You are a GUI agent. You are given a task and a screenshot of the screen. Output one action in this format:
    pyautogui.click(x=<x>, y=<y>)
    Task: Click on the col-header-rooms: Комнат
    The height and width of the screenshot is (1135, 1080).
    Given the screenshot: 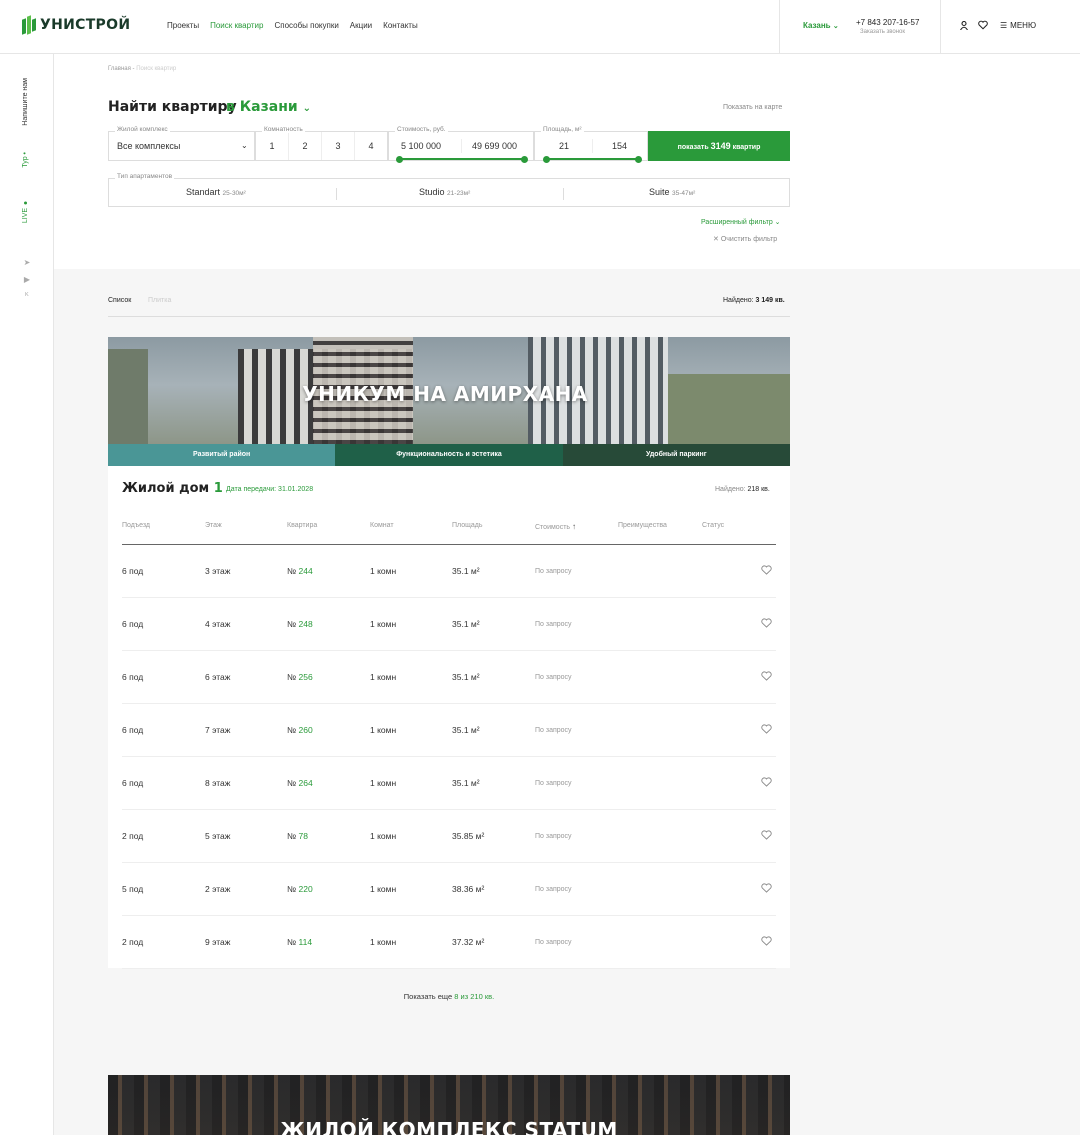 What is the action you would take?
    pyautogui.click(x=382, y=525)
    